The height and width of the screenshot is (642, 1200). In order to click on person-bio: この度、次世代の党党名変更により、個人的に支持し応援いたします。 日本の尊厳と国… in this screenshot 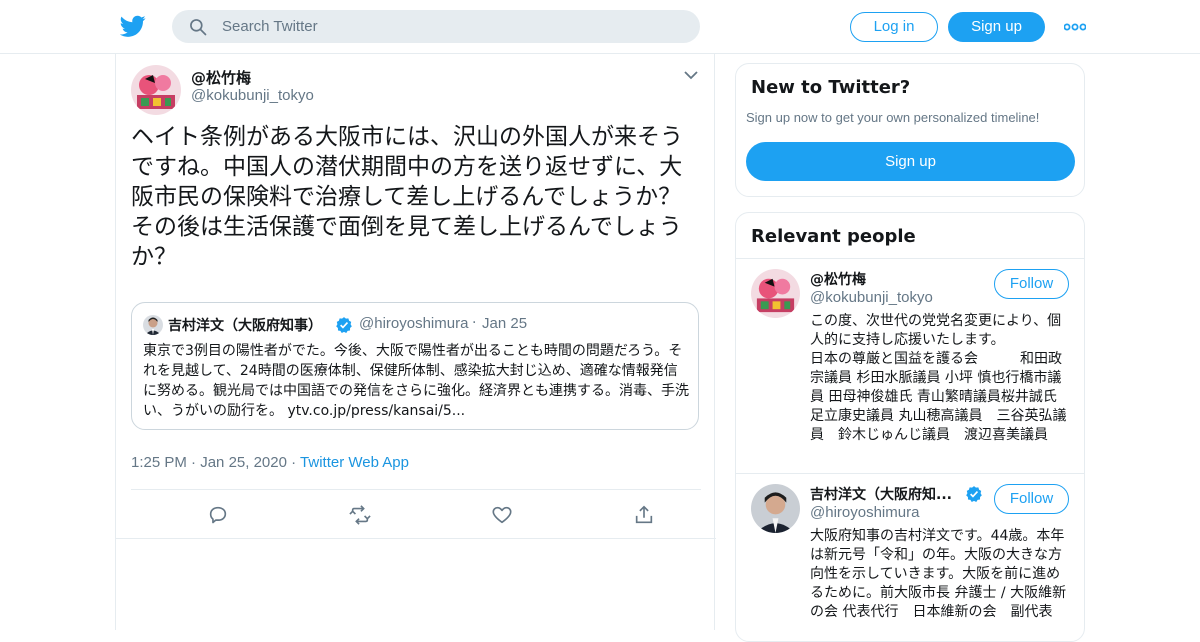, I will do `click(938, 378)`.